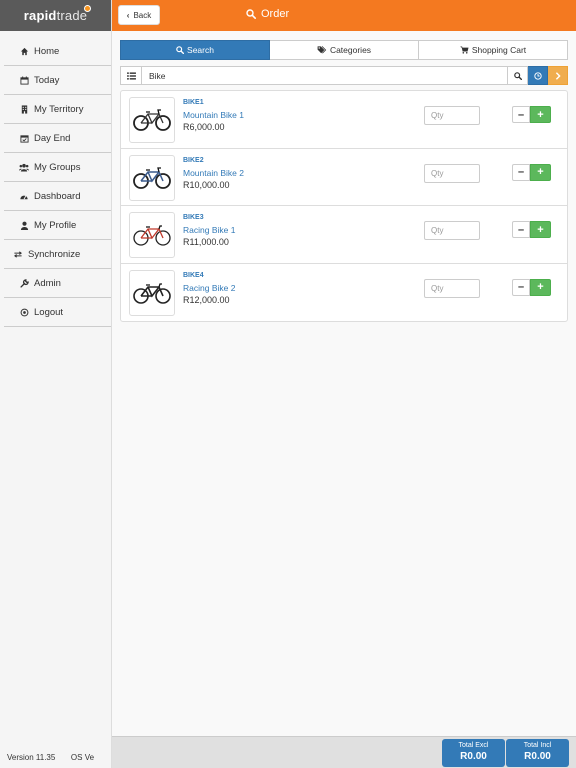 Image resolution: width=576 pixels, height=768 pixels. Describe the element at coordinates (473, 756) in the screenshot. I see `total-excl-value: R0.00` at that location.